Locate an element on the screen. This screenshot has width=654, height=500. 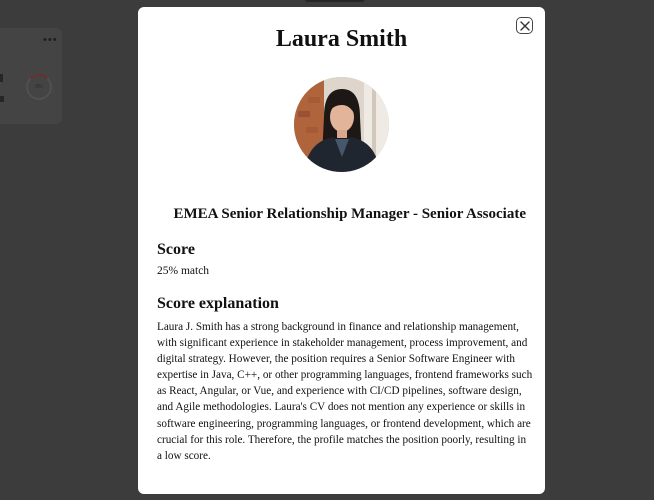
score-heading: Score is located at coordinates (176, 249).